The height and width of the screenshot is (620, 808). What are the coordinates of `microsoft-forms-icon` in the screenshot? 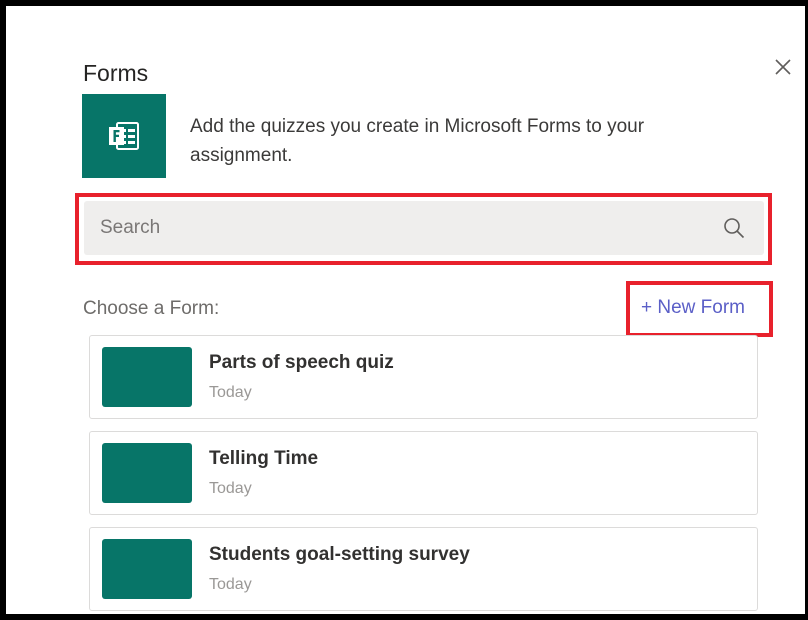 It's located at (124, 136).